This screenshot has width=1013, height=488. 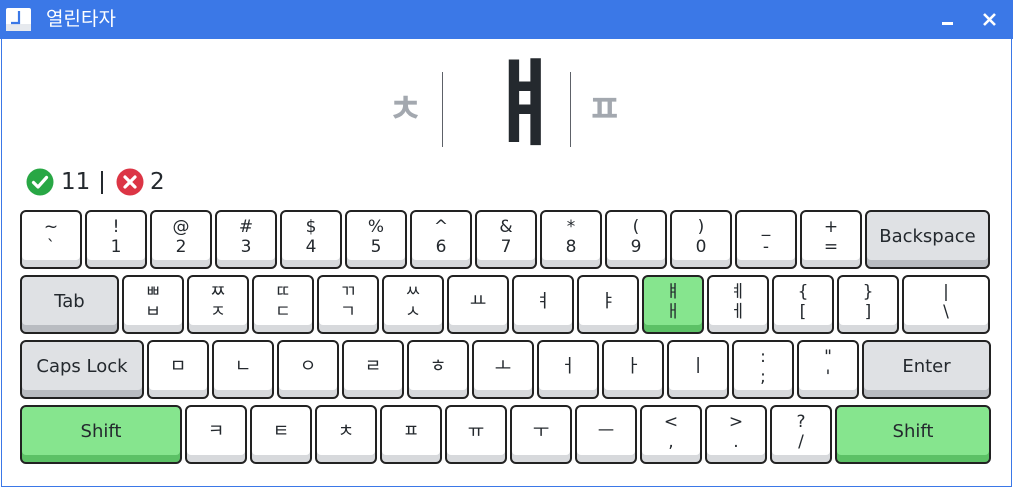 I want to click on key-r4-5: ㅍ, so click(x=411, y=434).